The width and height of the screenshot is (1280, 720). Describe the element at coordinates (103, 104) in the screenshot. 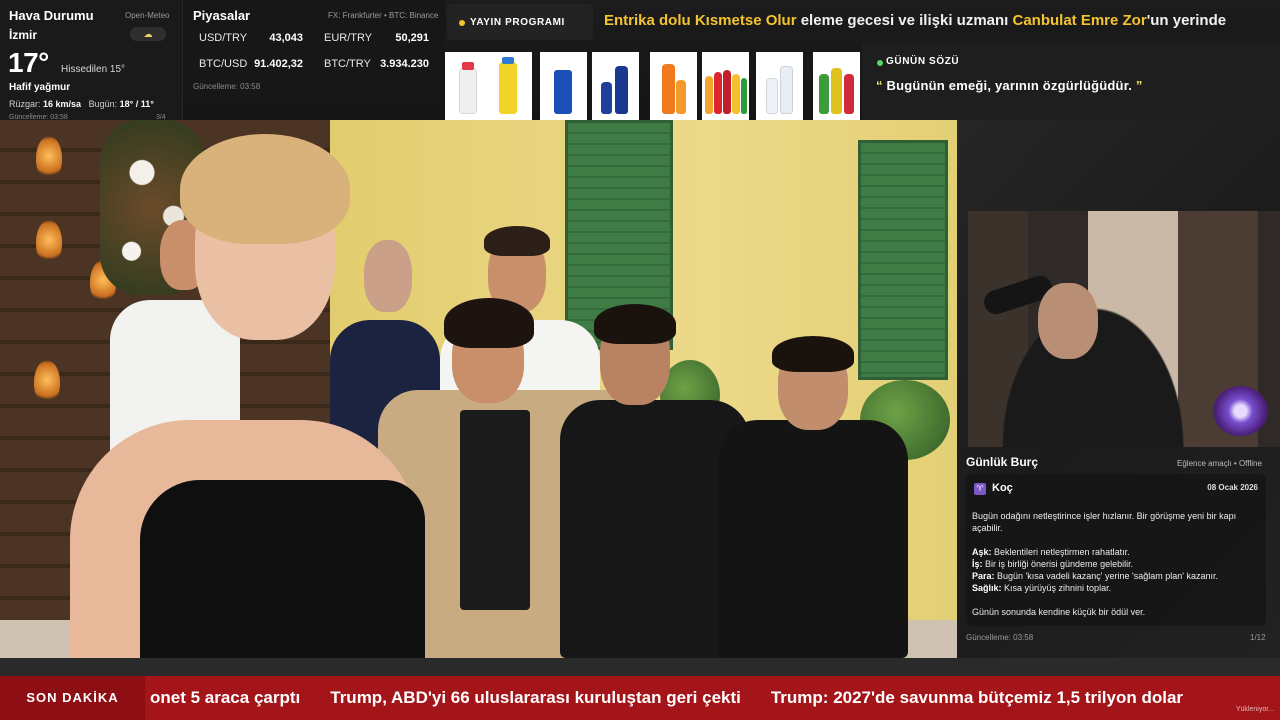

I see `today-label: Bugün:` at that location.